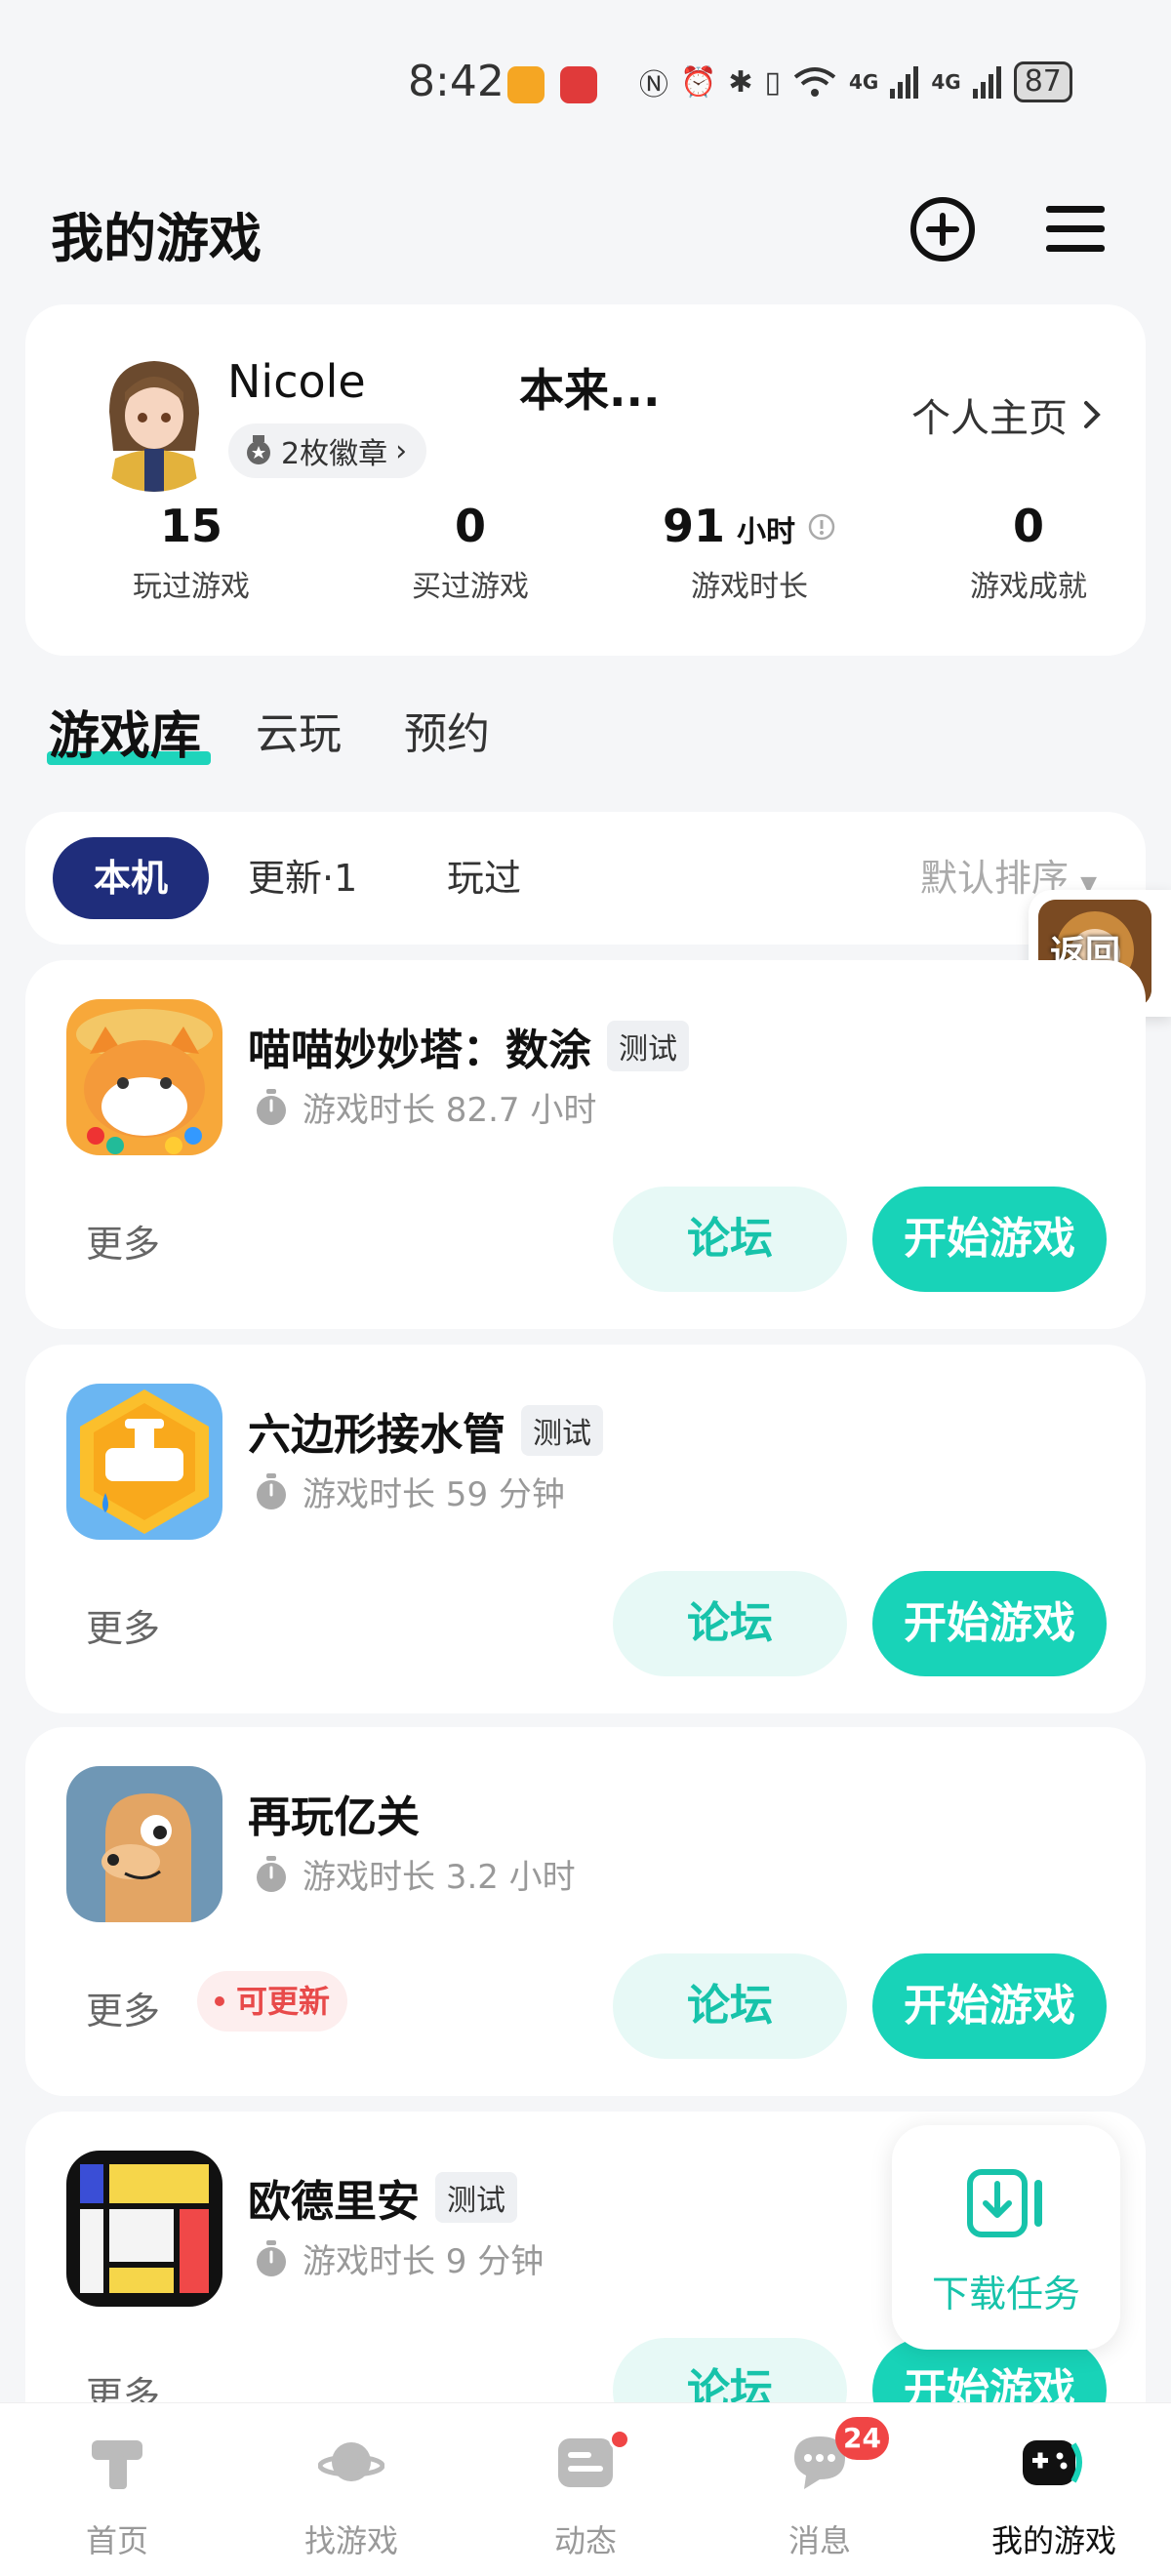  I want to click on stat-played-games: 15 玩过游戏, so click(191, 552).